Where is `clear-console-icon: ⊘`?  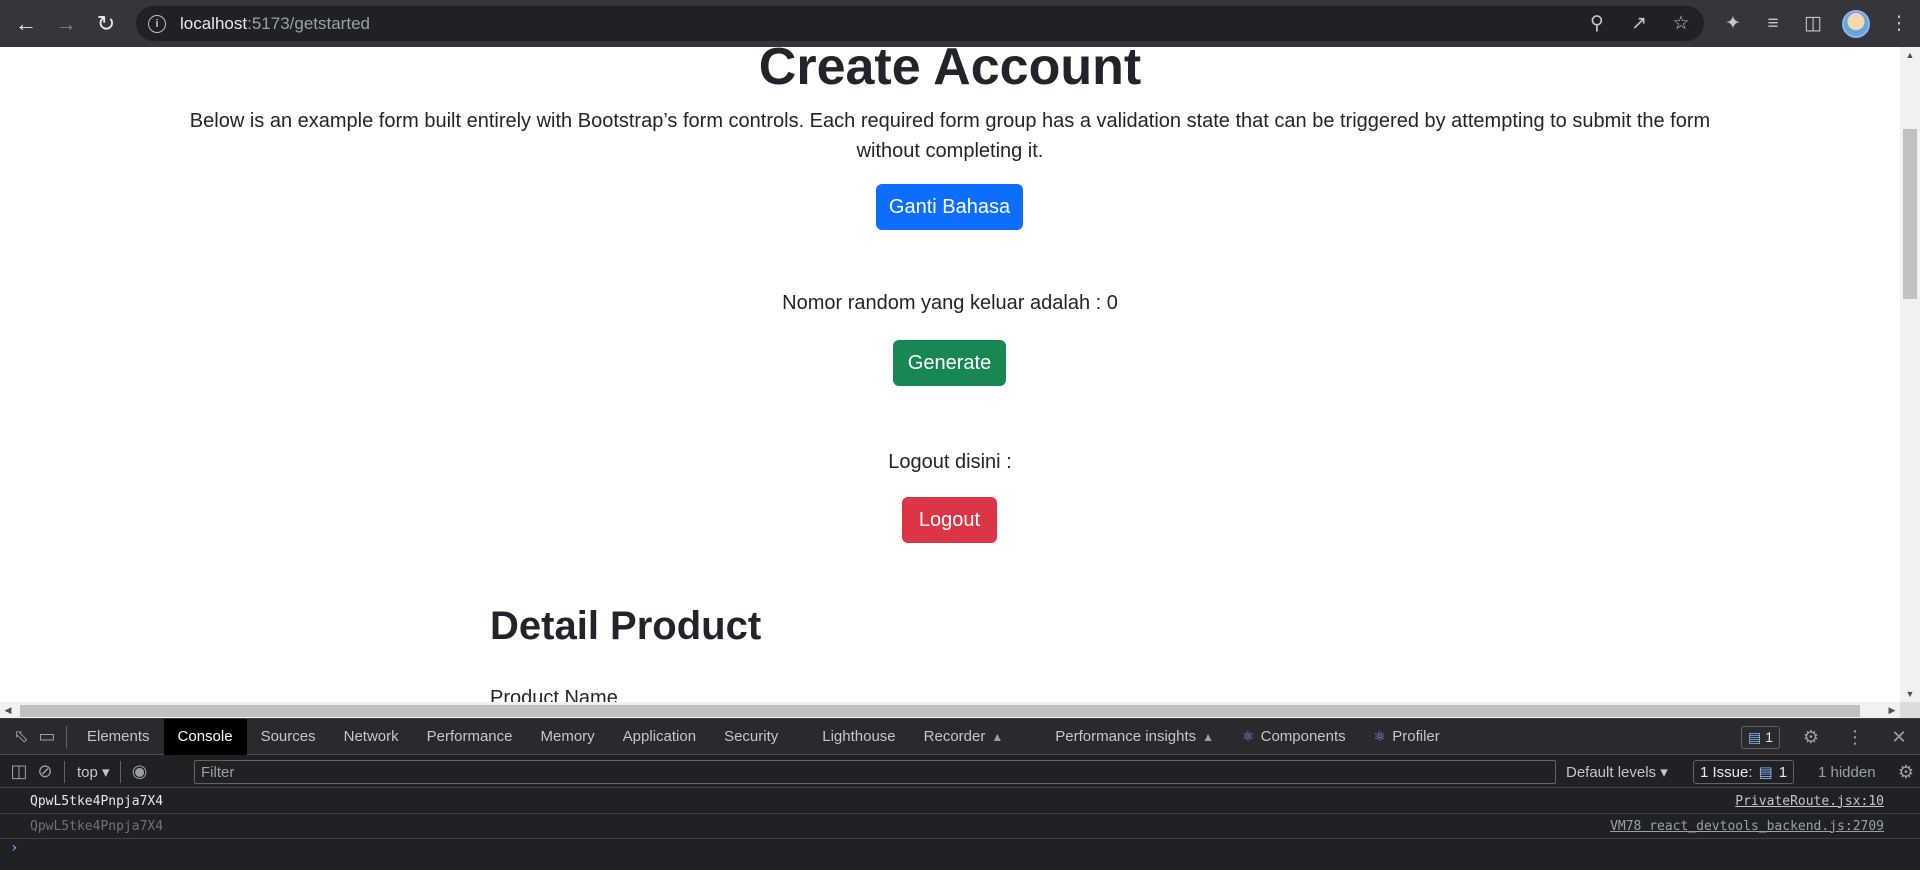
clear-console-icon: ⊘ is located at coordinates (45, 771).